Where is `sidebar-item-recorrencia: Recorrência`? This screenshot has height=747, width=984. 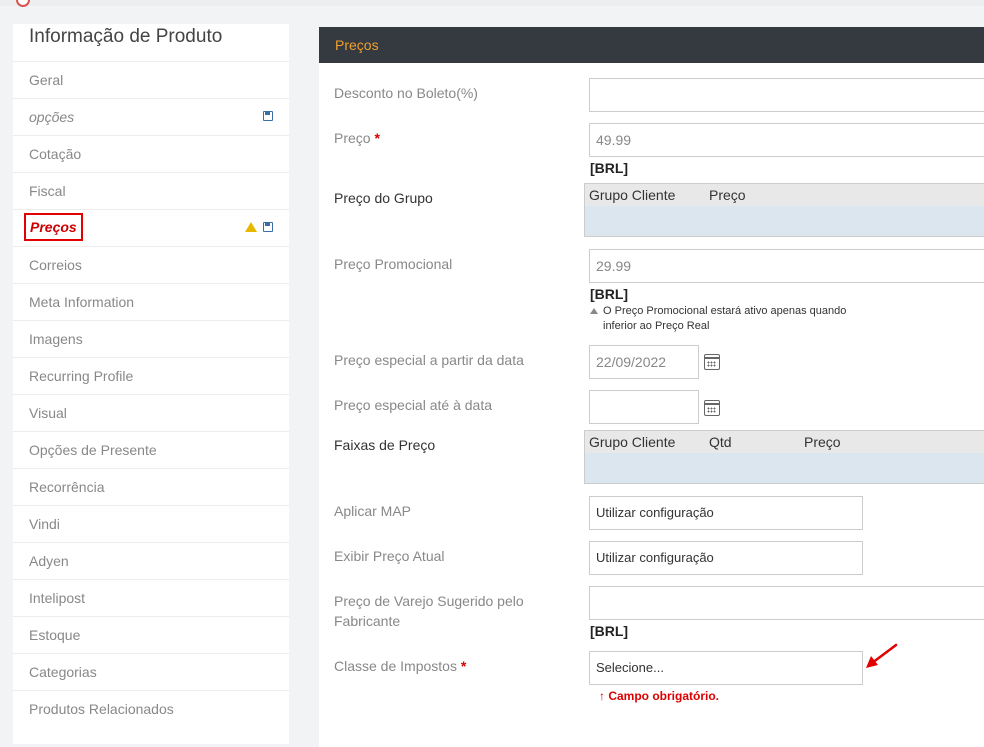 sidebar-item-recorrencia: Recorrência is located at coordinates (151, 486).